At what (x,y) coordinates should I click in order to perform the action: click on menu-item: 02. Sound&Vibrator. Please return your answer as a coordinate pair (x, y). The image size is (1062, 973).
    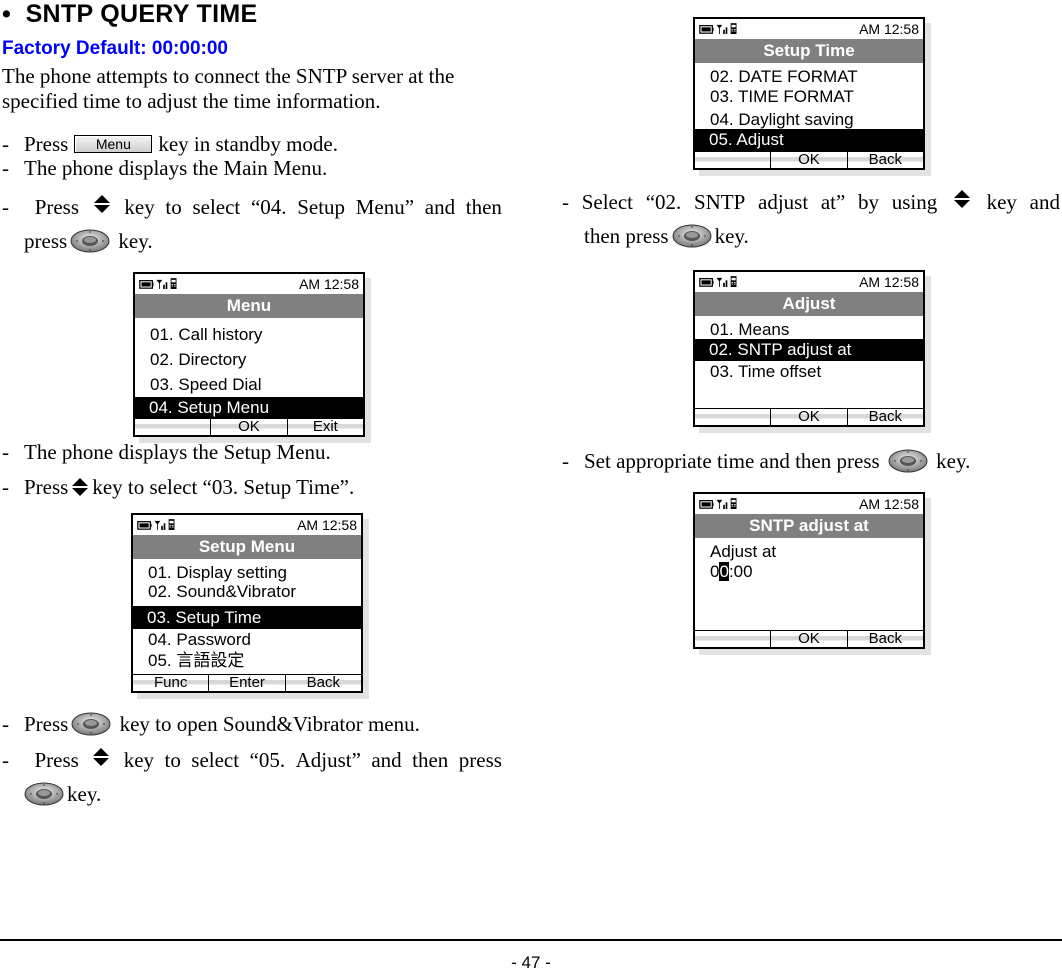
    Looking at the image, I should click on (247, 591).